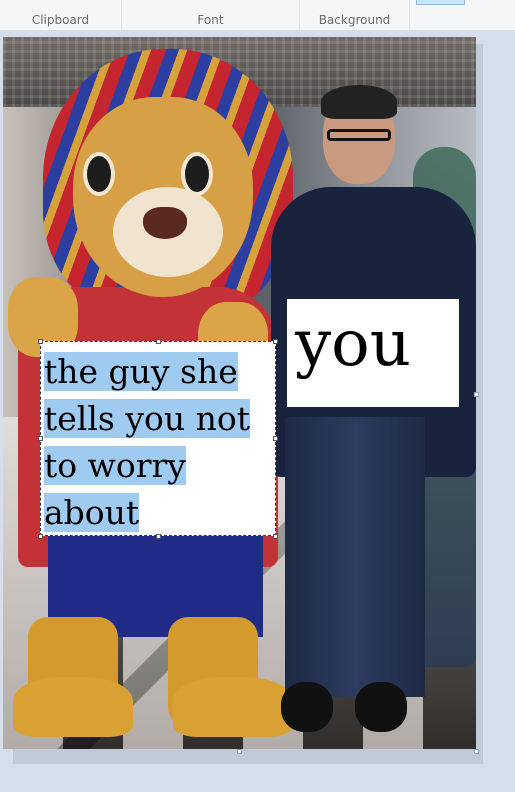  Describe the element at coordinates (476, 394) in the screenshot. I see `canvas-resize-handle-right` at that location.